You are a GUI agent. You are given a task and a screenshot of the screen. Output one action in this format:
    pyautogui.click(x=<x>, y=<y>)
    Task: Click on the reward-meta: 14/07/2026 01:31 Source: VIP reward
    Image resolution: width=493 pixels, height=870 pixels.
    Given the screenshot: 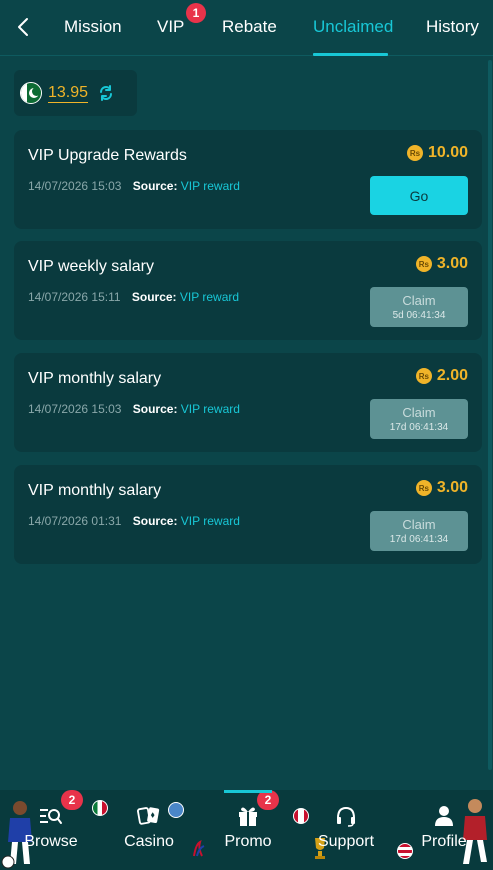 What is the action you would take?
    pyautogui.click(x=134, y=521)
    